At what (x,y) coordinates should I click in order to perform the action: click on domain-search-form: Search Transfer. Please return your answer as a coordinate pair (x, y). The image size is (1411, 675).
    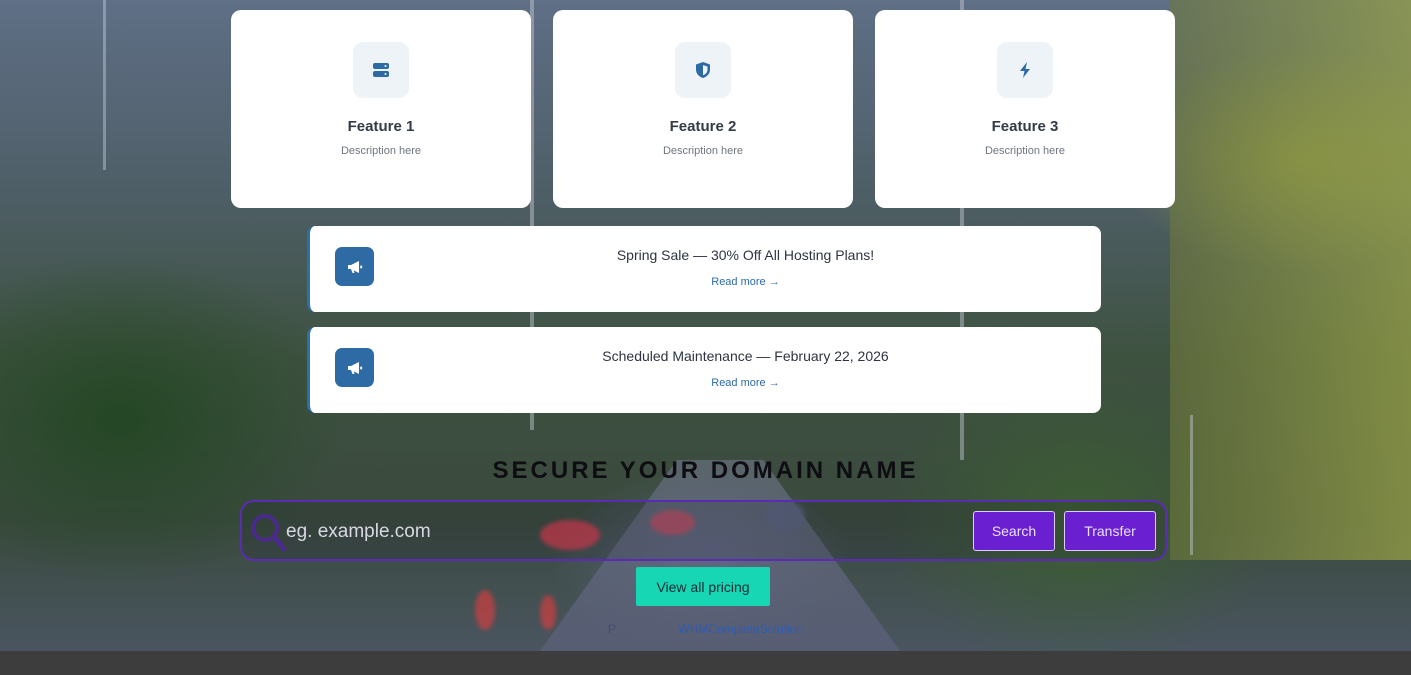
    Looking at the image, I should click on (703, 530).